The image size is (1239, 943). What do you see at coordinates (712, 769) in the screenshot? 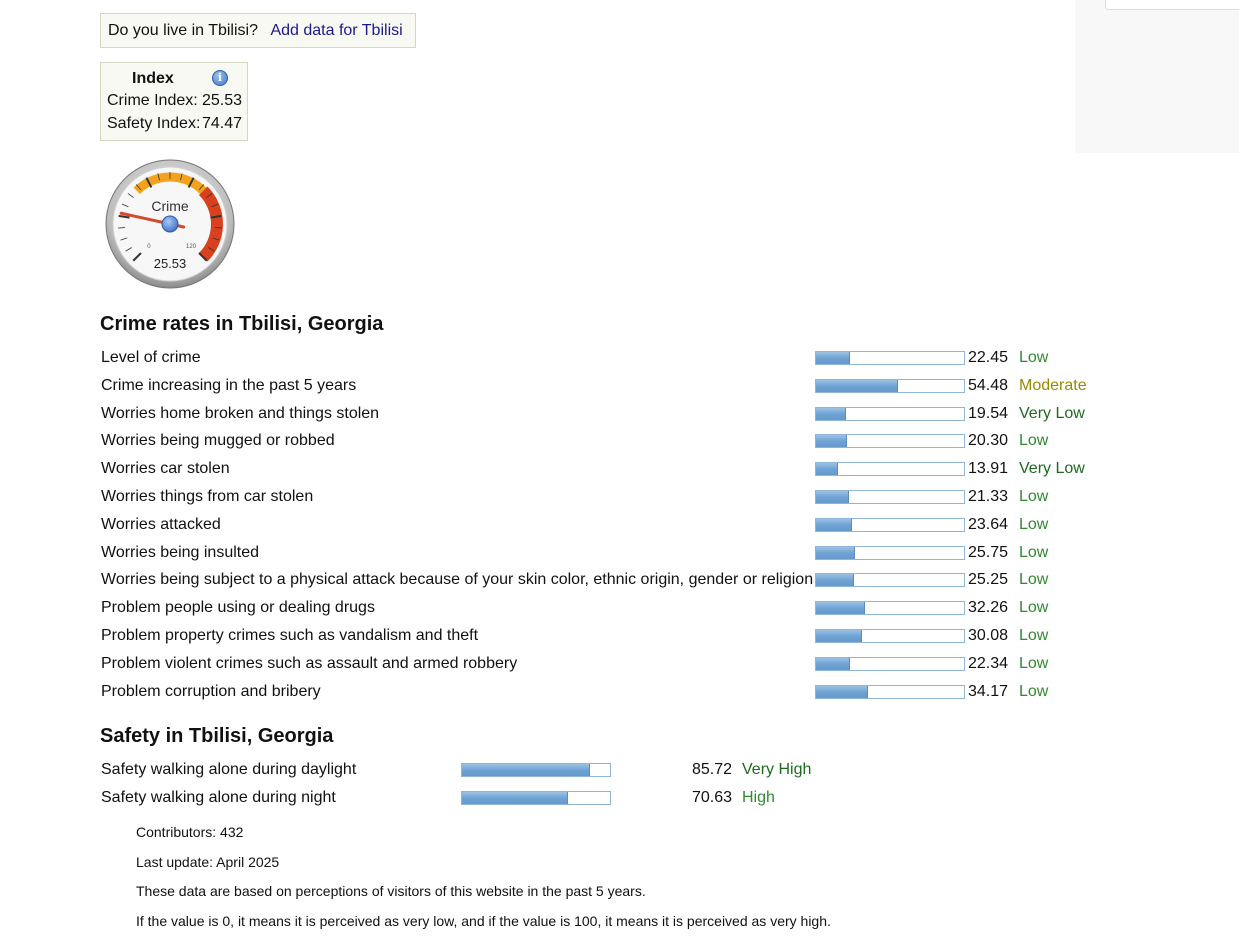
I see `row-value: 85.72` at bounding box center [712, 769].